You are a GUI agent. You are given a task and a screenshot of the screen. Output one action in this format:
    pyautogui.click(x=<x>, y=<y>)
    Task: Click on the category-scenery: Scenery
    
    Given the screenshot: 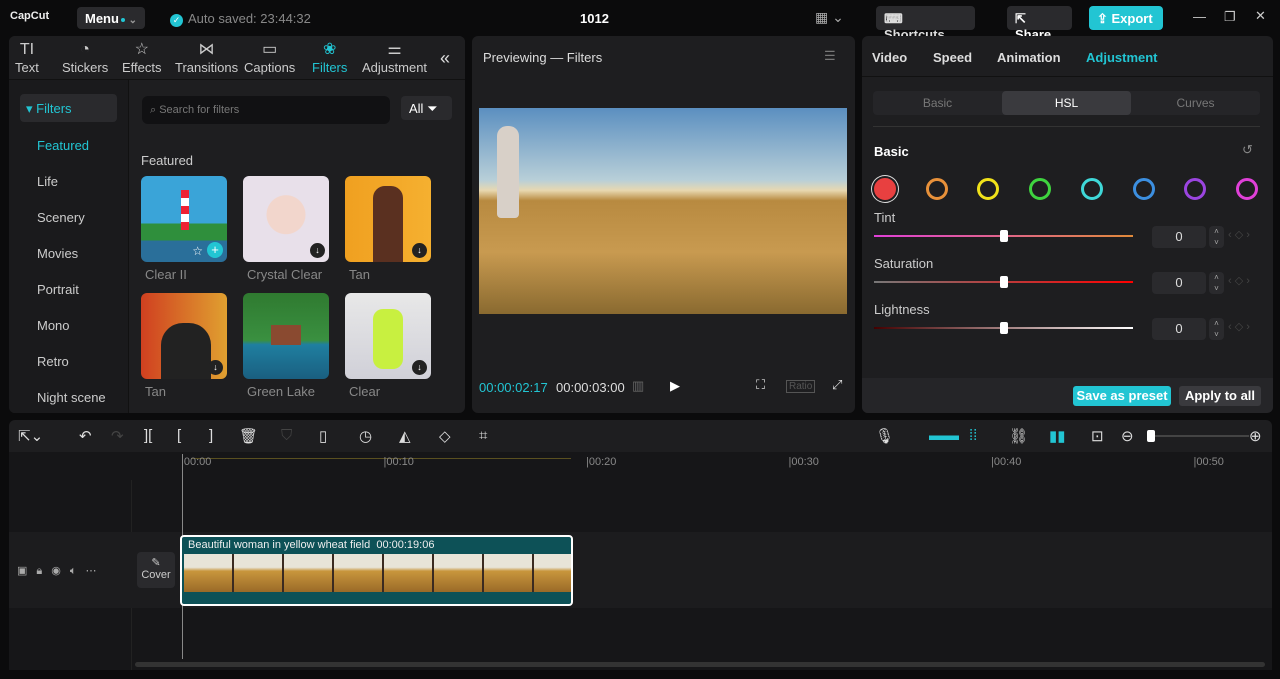 What is the action you would take?
    pyautogui.click(x=61, y=217)
    